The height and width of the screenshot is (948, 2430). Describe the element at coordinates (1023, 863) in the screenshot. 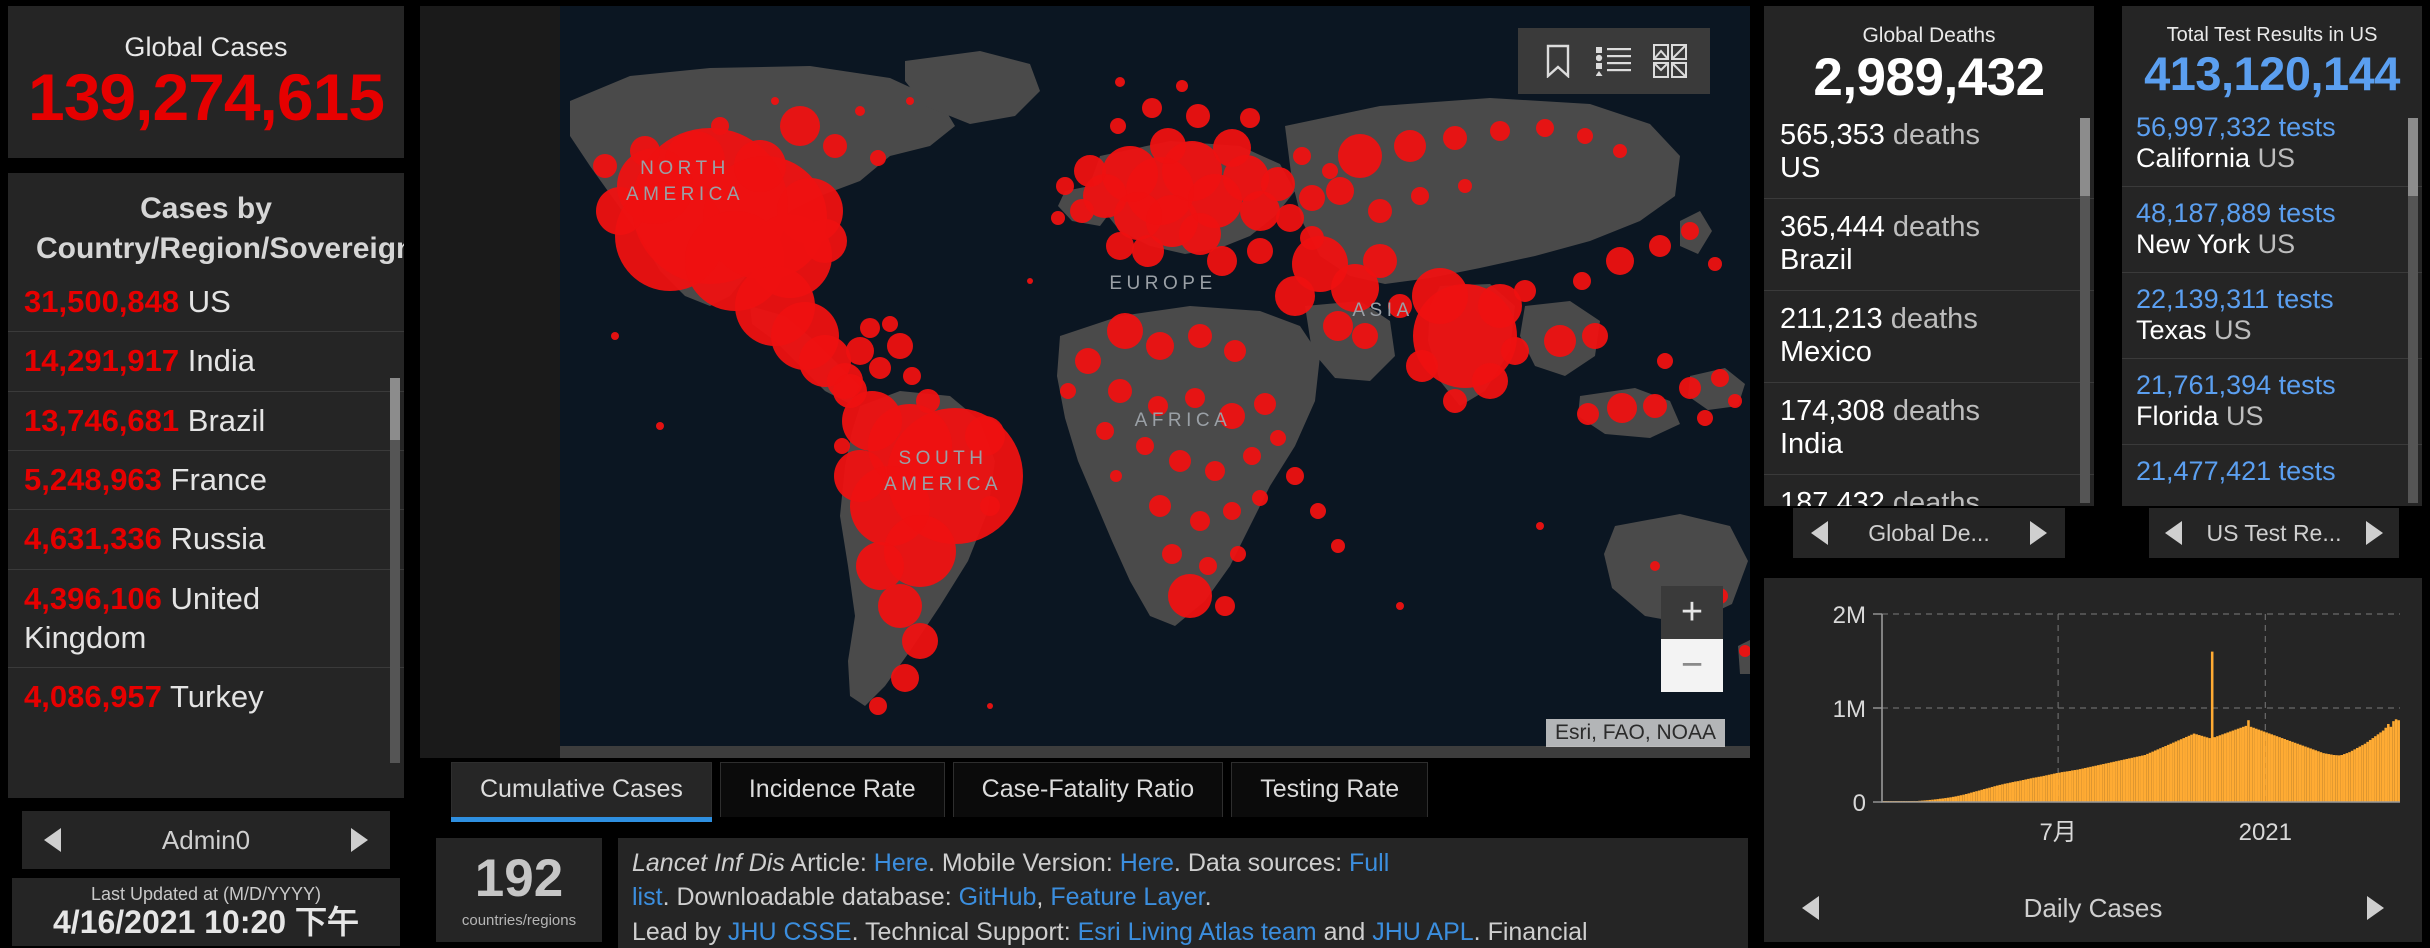

I see `credit-text: . Mobile Version:` at that location.